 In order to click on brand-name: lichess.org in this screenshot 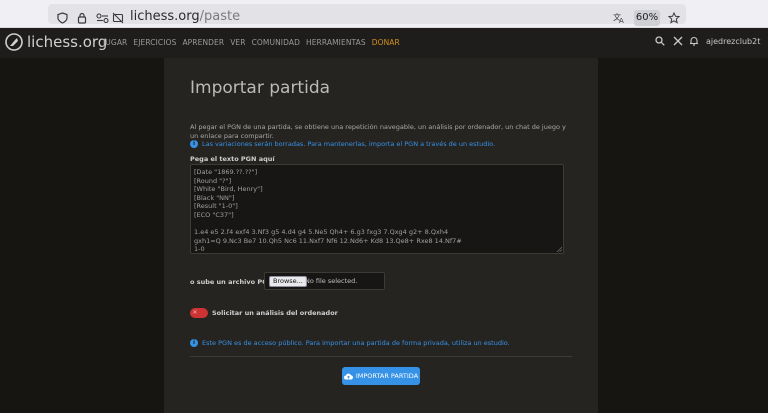, I will do `click(67, 42)`.